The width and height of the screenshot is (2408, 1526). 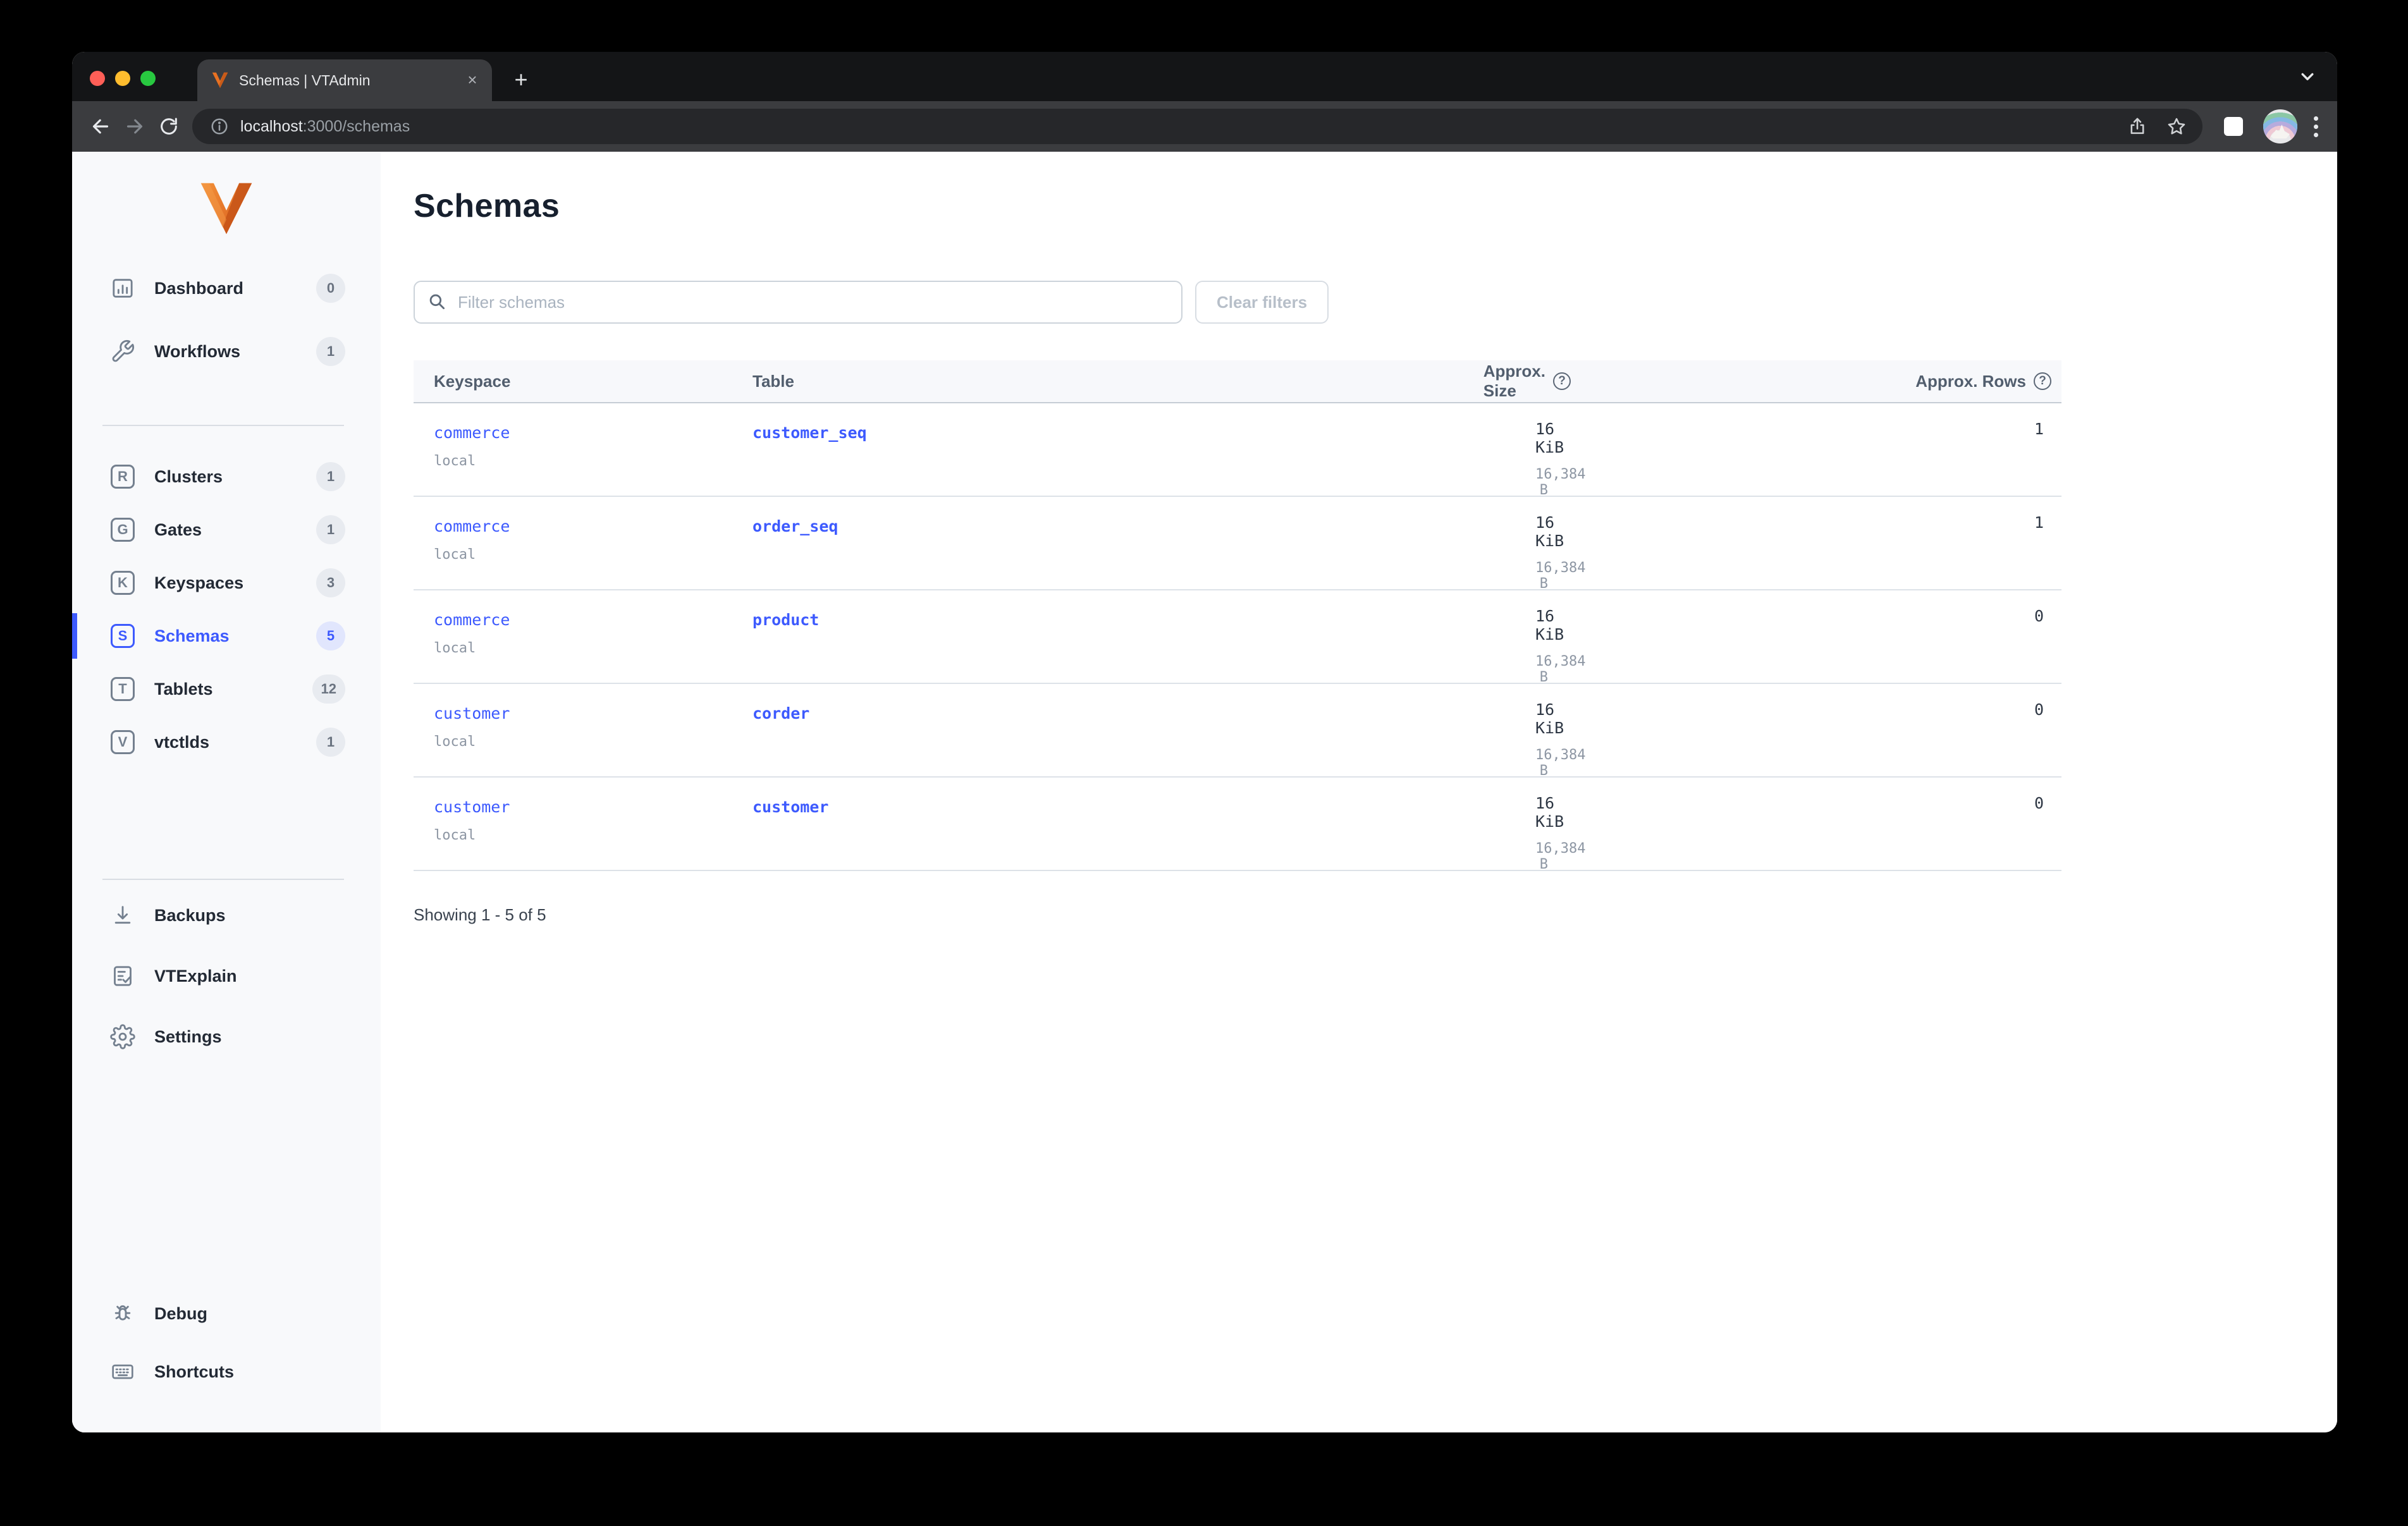 I want to click on table-row: commerce local product 16 KiB 16,384 B 0, so click(x=1237, y=637).